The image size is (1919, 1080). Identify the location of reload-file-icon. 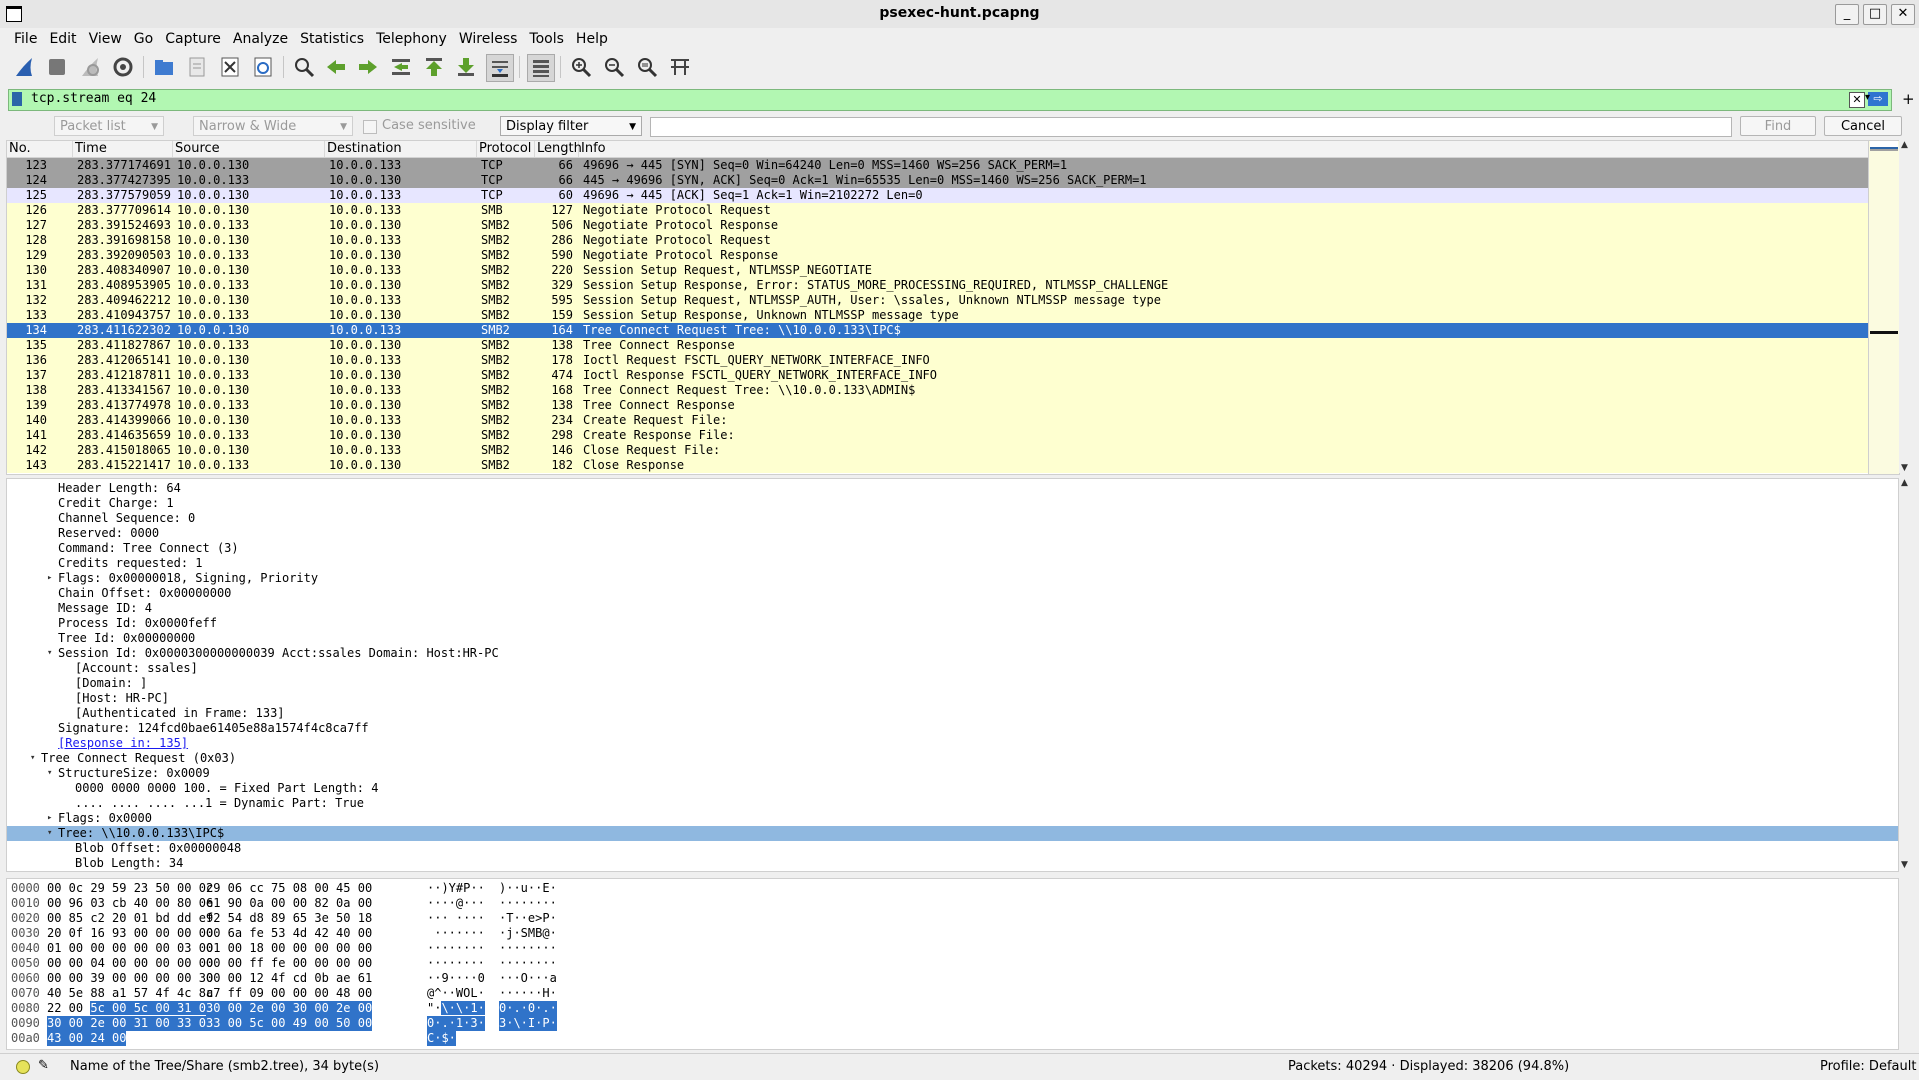
(263, 67).